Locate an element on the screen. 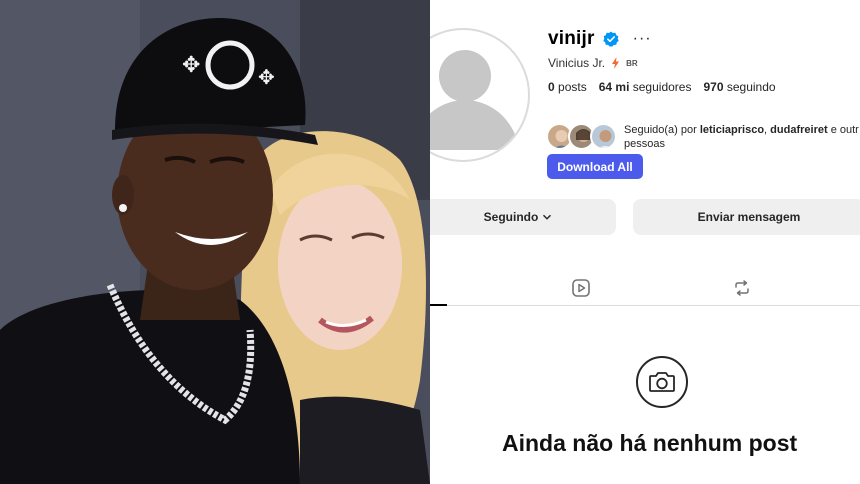  empty-state-camera is located at coordinates (662, 382).